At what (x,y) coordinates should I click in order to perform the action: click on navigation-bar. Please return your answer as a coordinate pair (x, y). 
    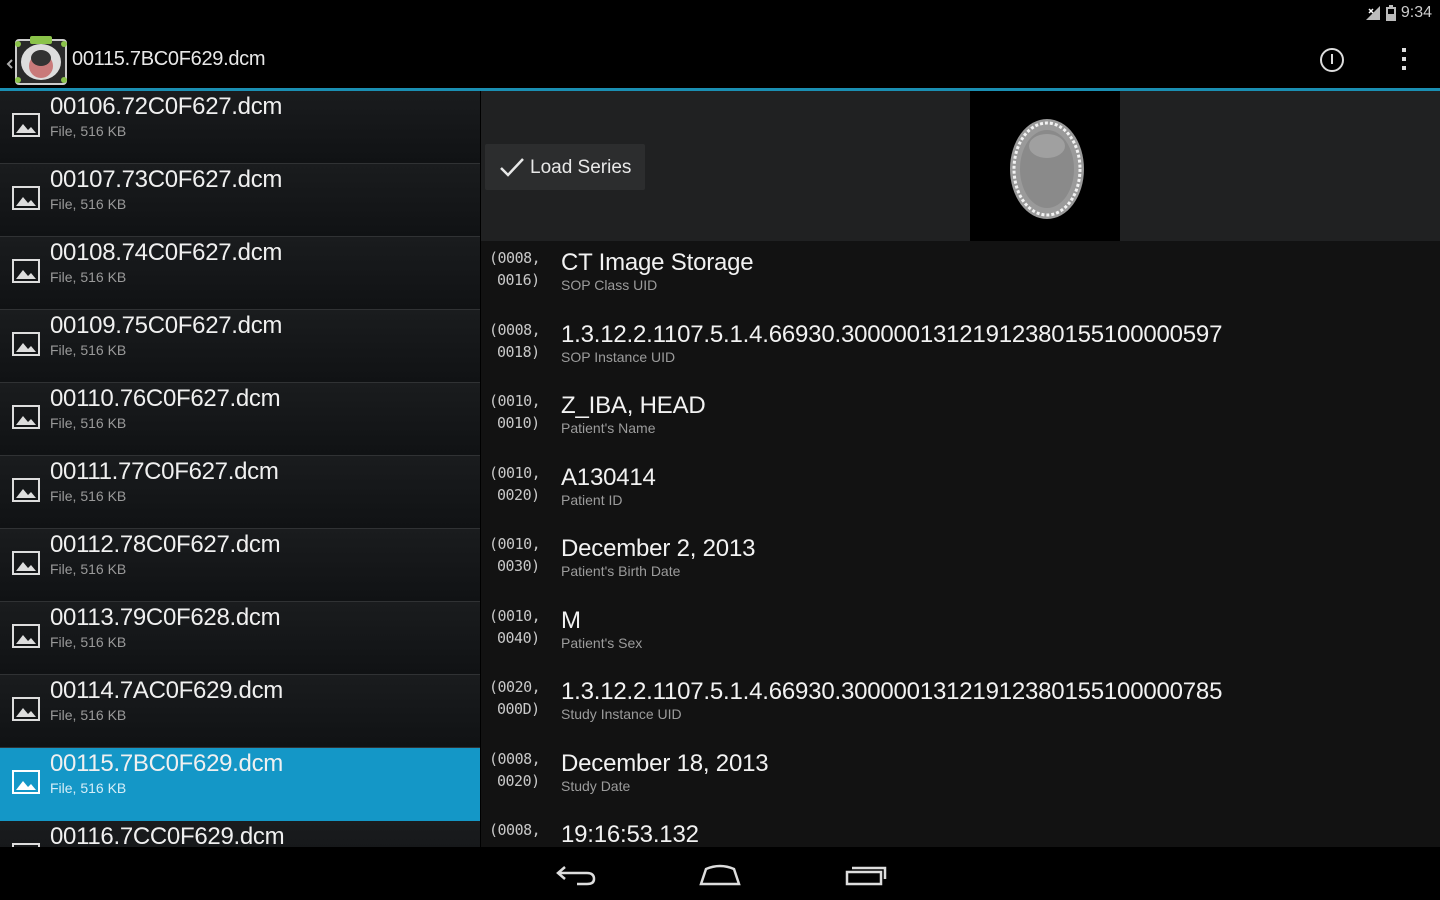
    Looking at the image, I should click on (720, 873).